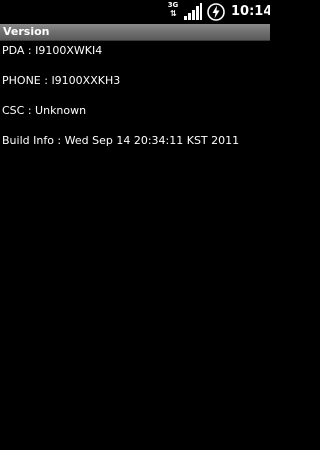  Describe the element at coordinates (216, 14) in the screenshot. I see `battery-charging-icon` at that location.